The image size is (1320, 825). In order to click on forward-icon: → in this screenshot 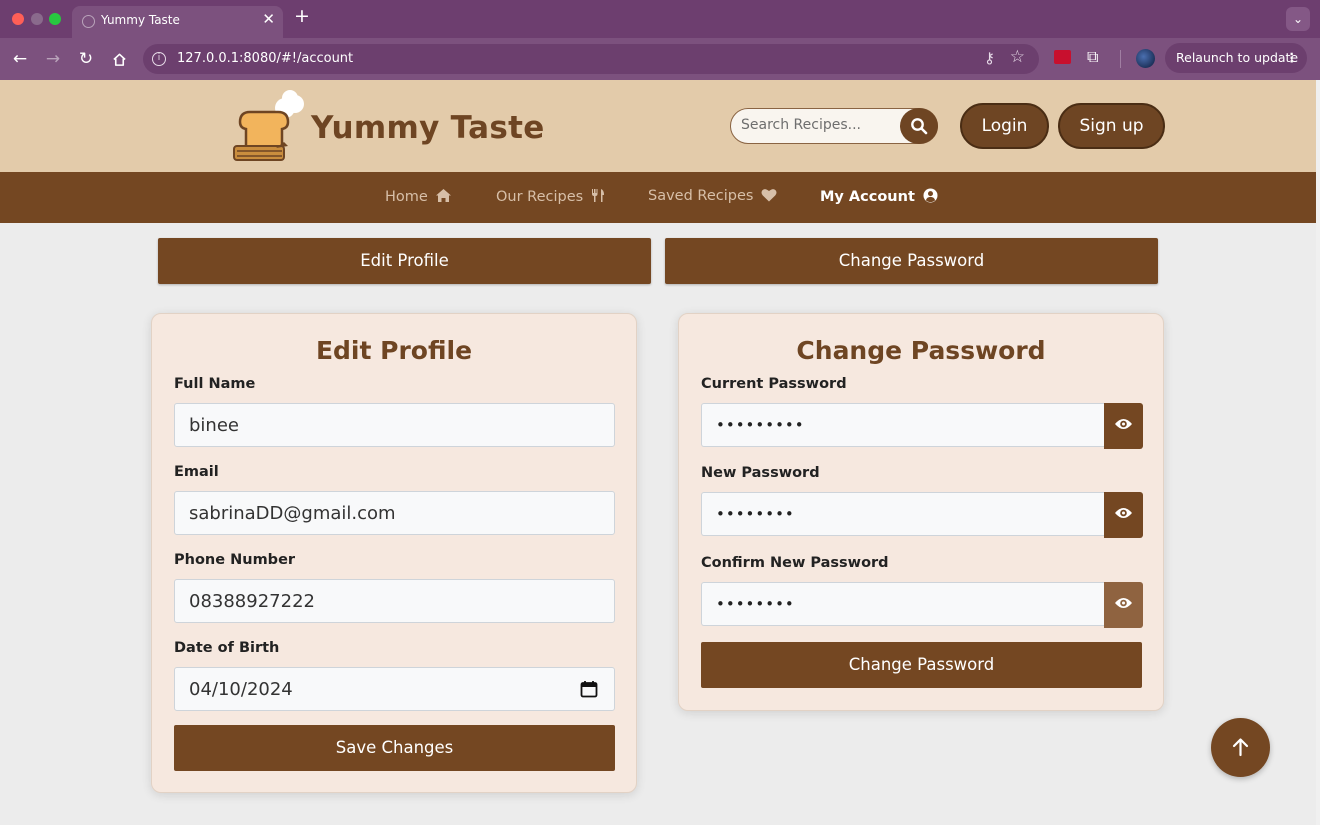, I will do `click(53, 59)`.